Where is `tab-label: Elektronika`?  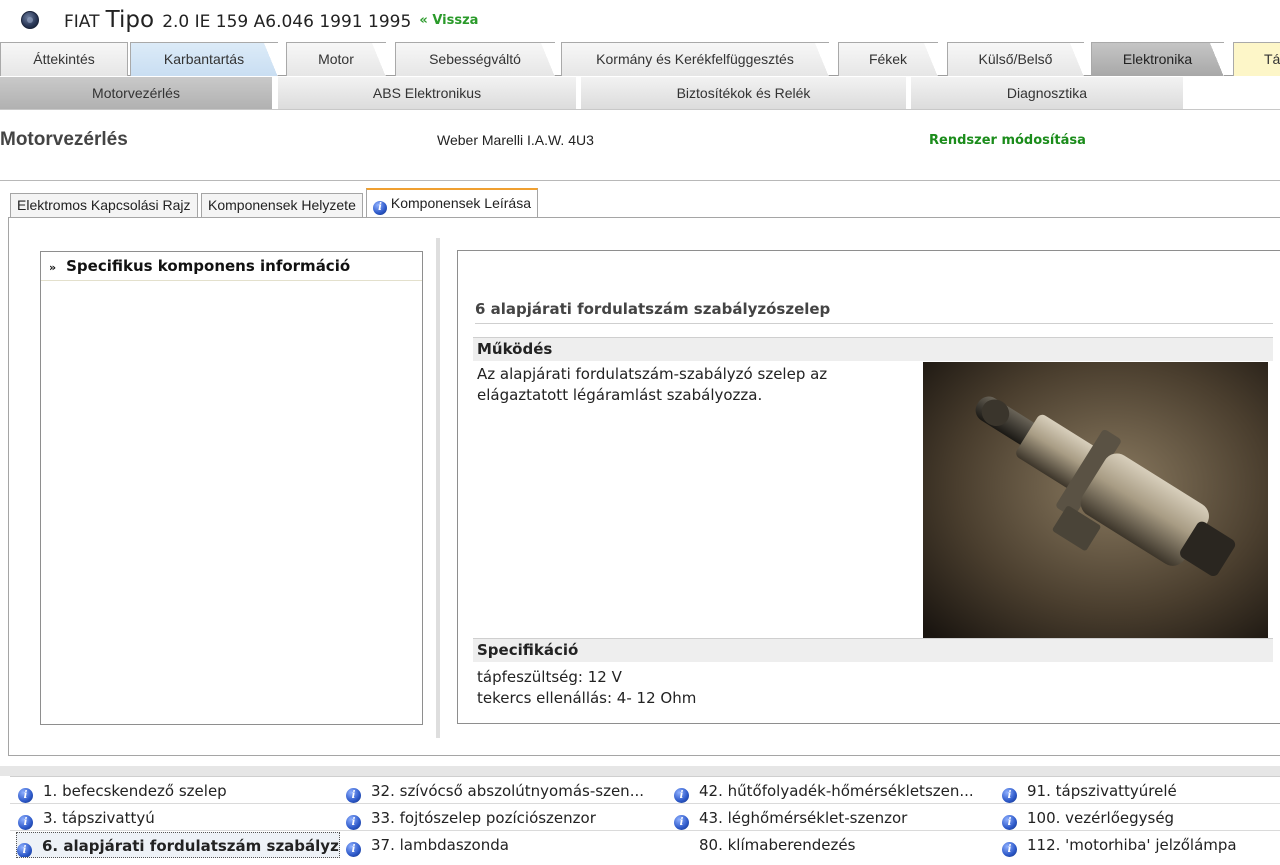
tab-label: Elektronika is located at coordinates (1157, 59).